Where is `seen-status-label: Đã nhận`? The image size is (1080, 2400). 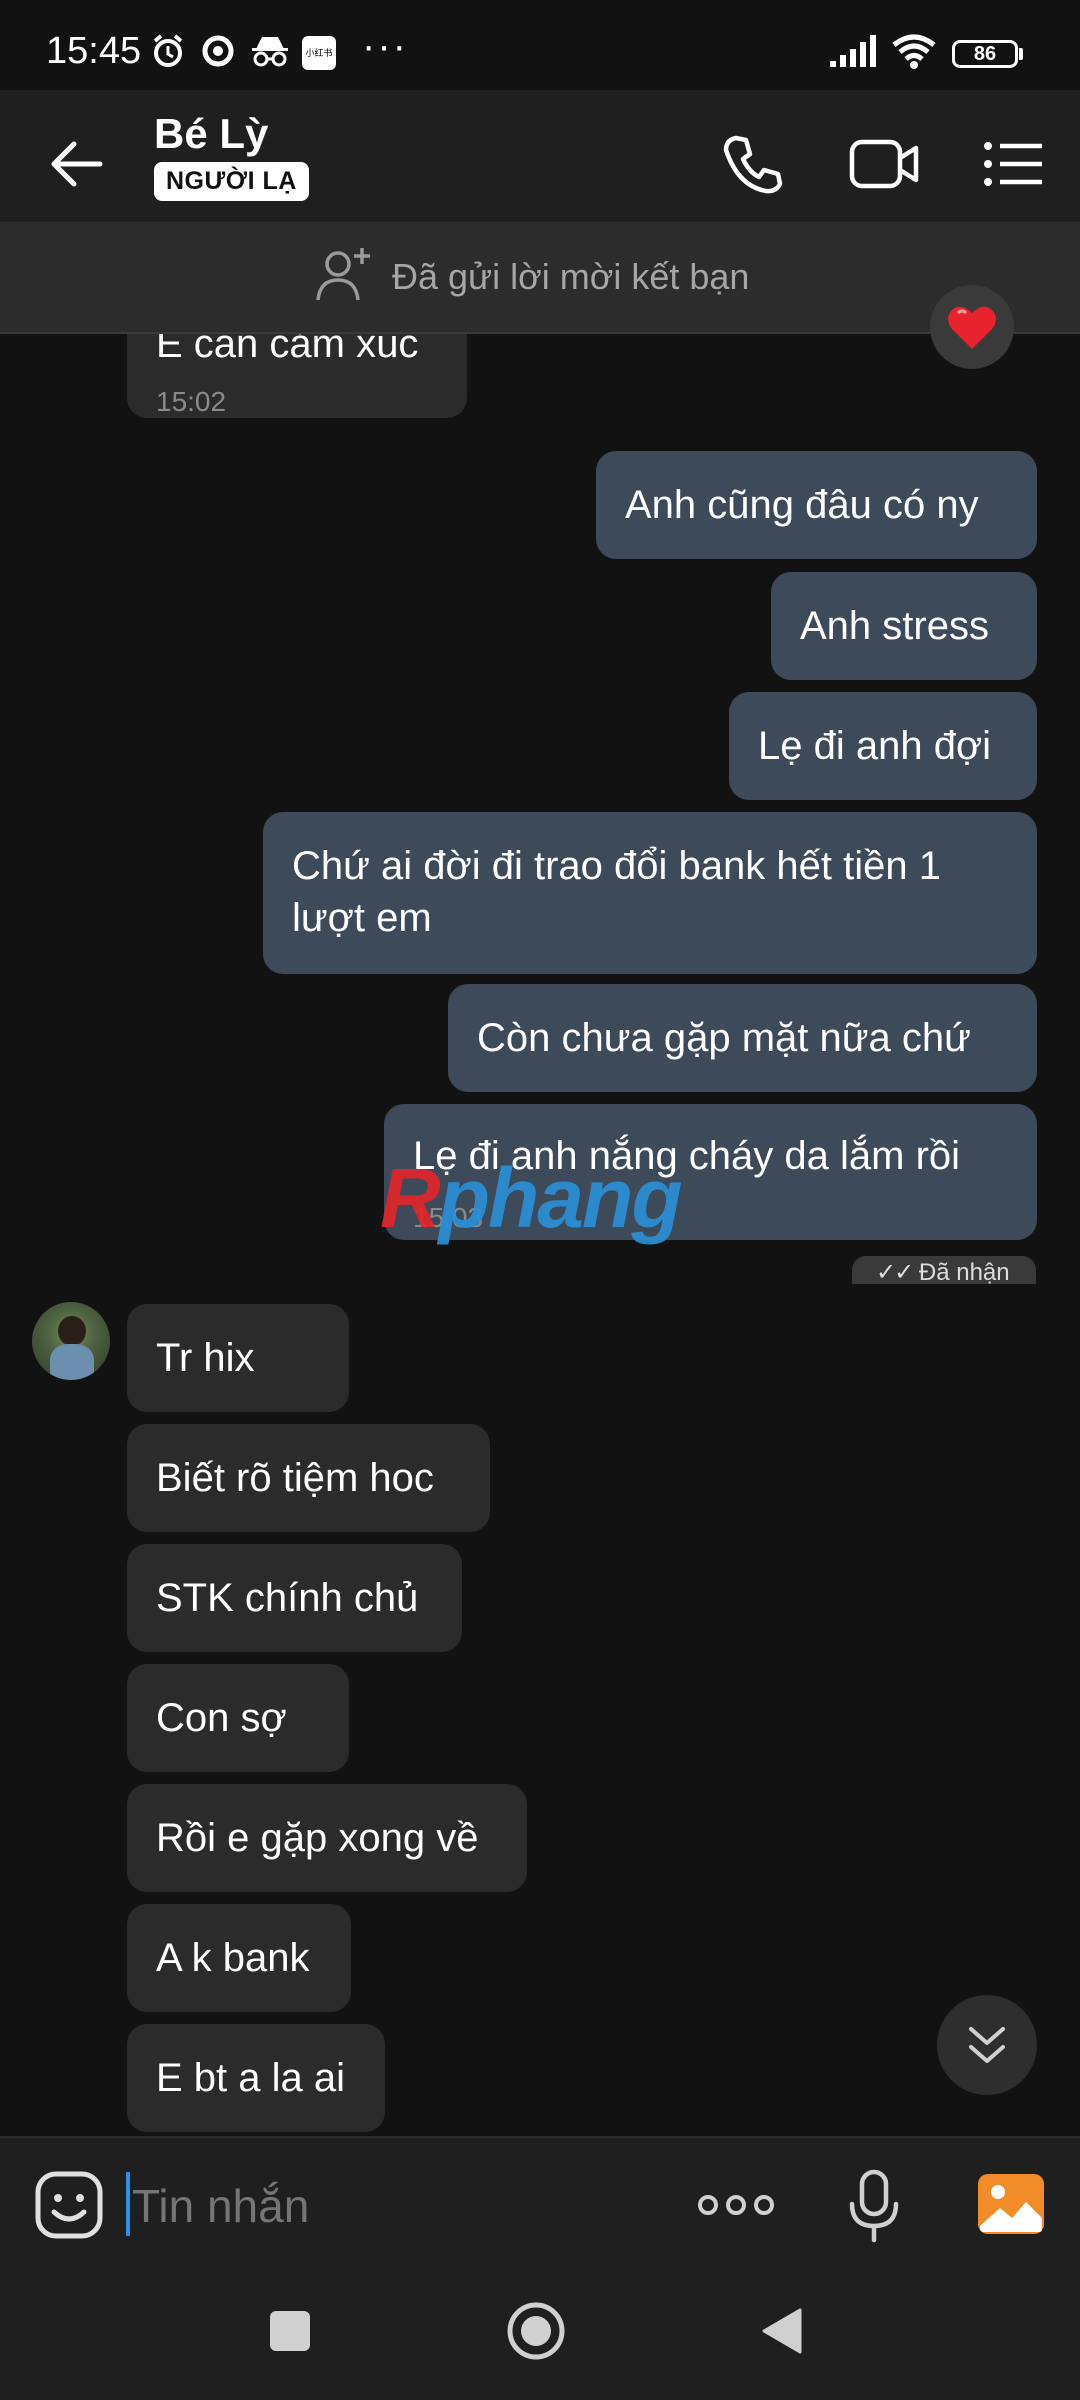 seen-status-label: Đã nhận is located at coordinates (964, 1271).